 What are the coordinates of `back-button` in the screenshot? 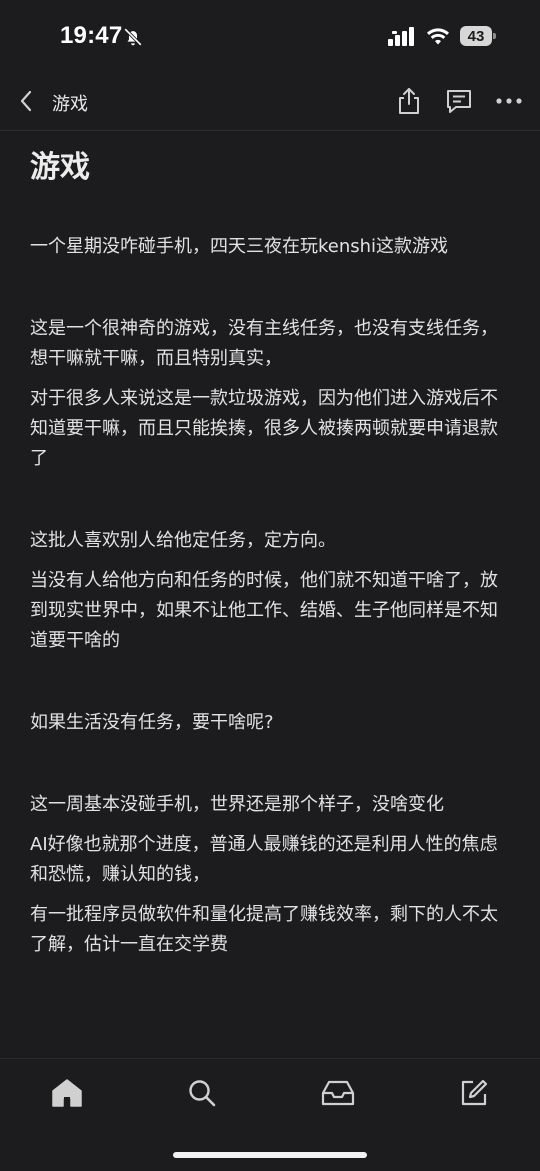 It's located at (26, 101).